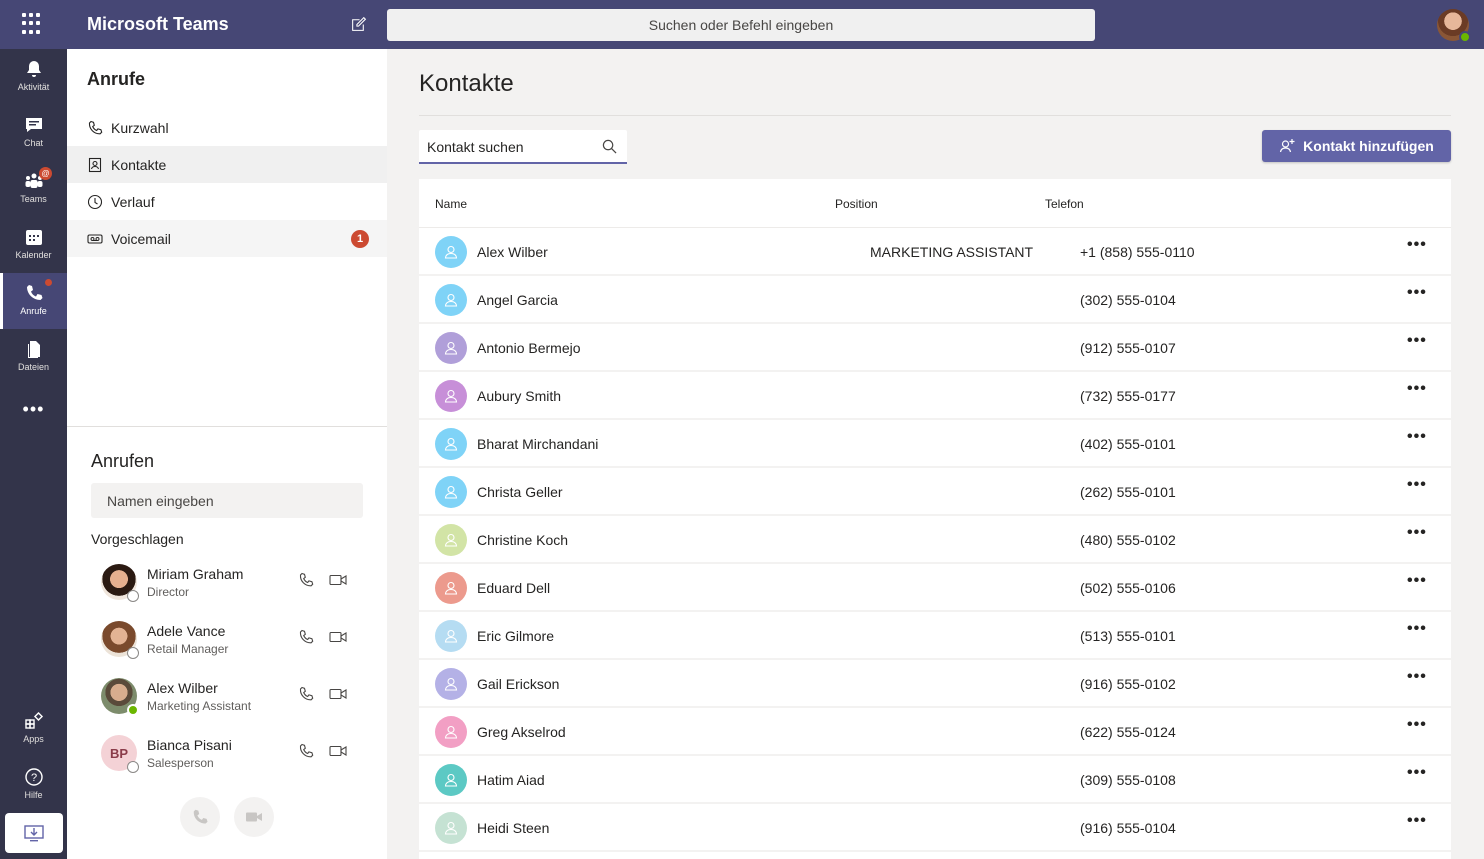 The height and width of the screenshot is (859, 1484). Describe the element at coordinates (33, 125) in the screenshot. I see `chat-icon` at that location.